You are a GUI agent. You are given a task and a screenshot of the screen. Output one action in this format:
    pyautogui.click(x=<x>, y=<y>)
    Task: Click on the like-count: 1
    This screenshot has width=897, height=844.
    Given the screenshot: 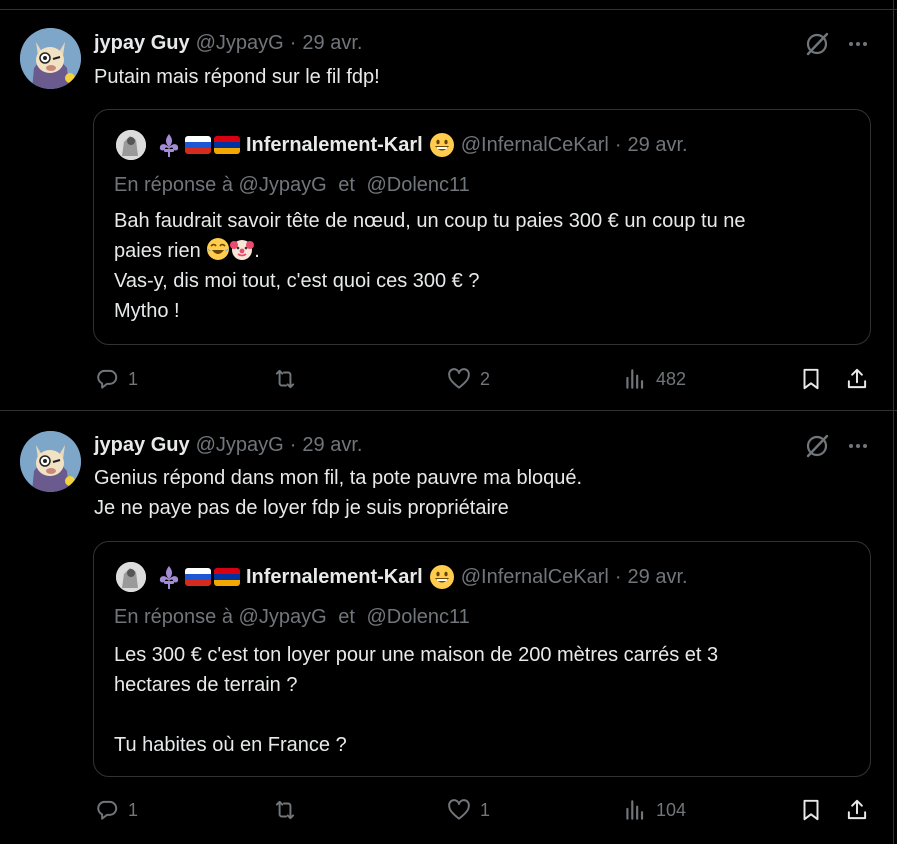 What is the action you would take?
    pyautogui.click(x=485, y=809)
    